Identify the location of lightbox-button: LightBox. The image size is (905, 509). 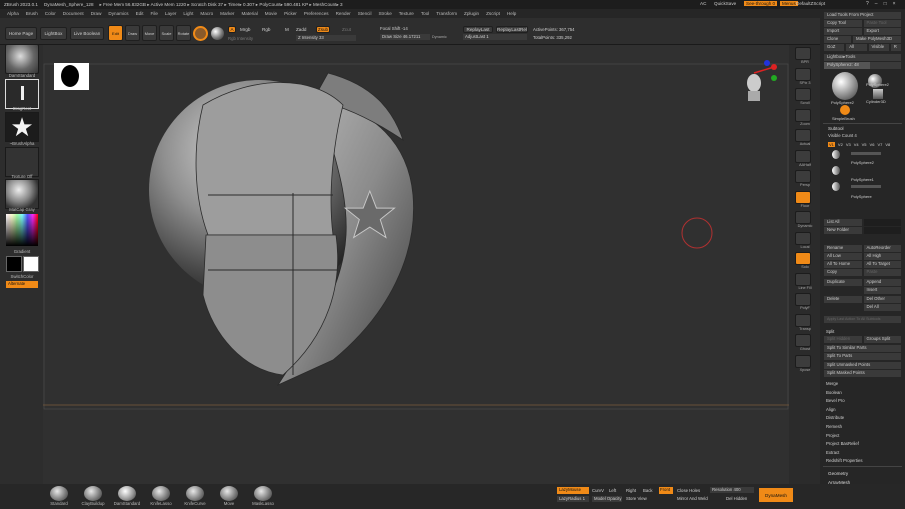
(53, 33).